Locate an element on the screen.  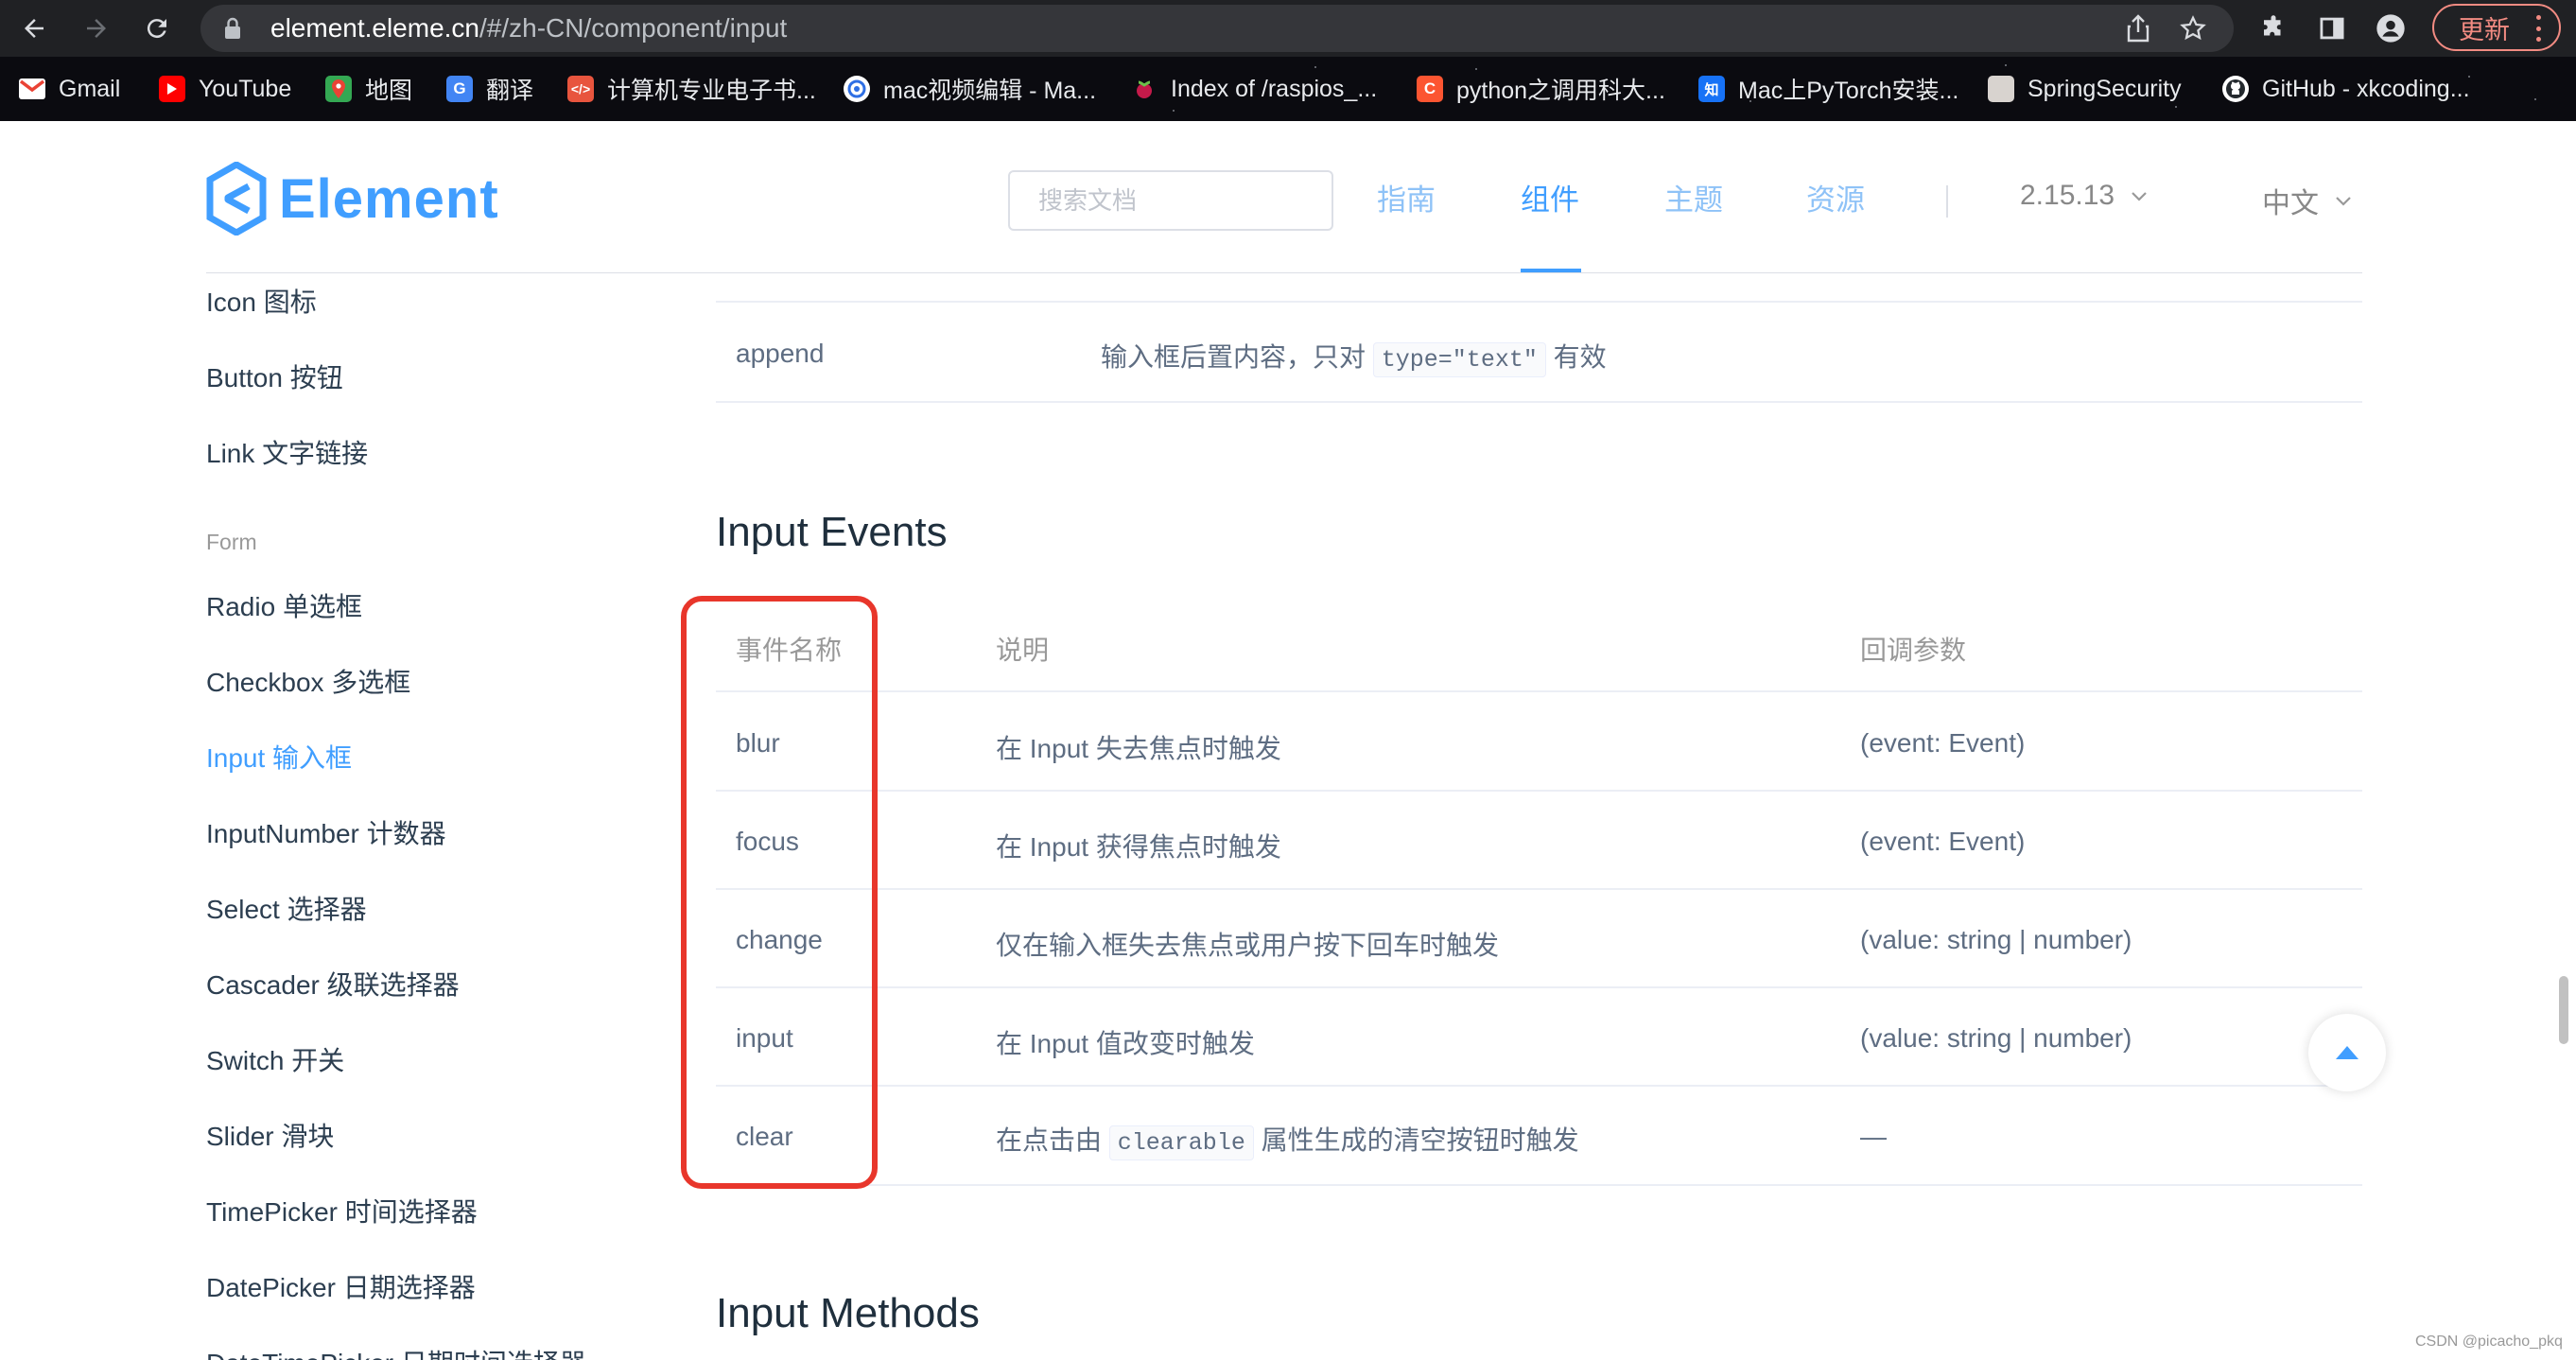
back-to-top-button is located at coordinates (2347, 1052).